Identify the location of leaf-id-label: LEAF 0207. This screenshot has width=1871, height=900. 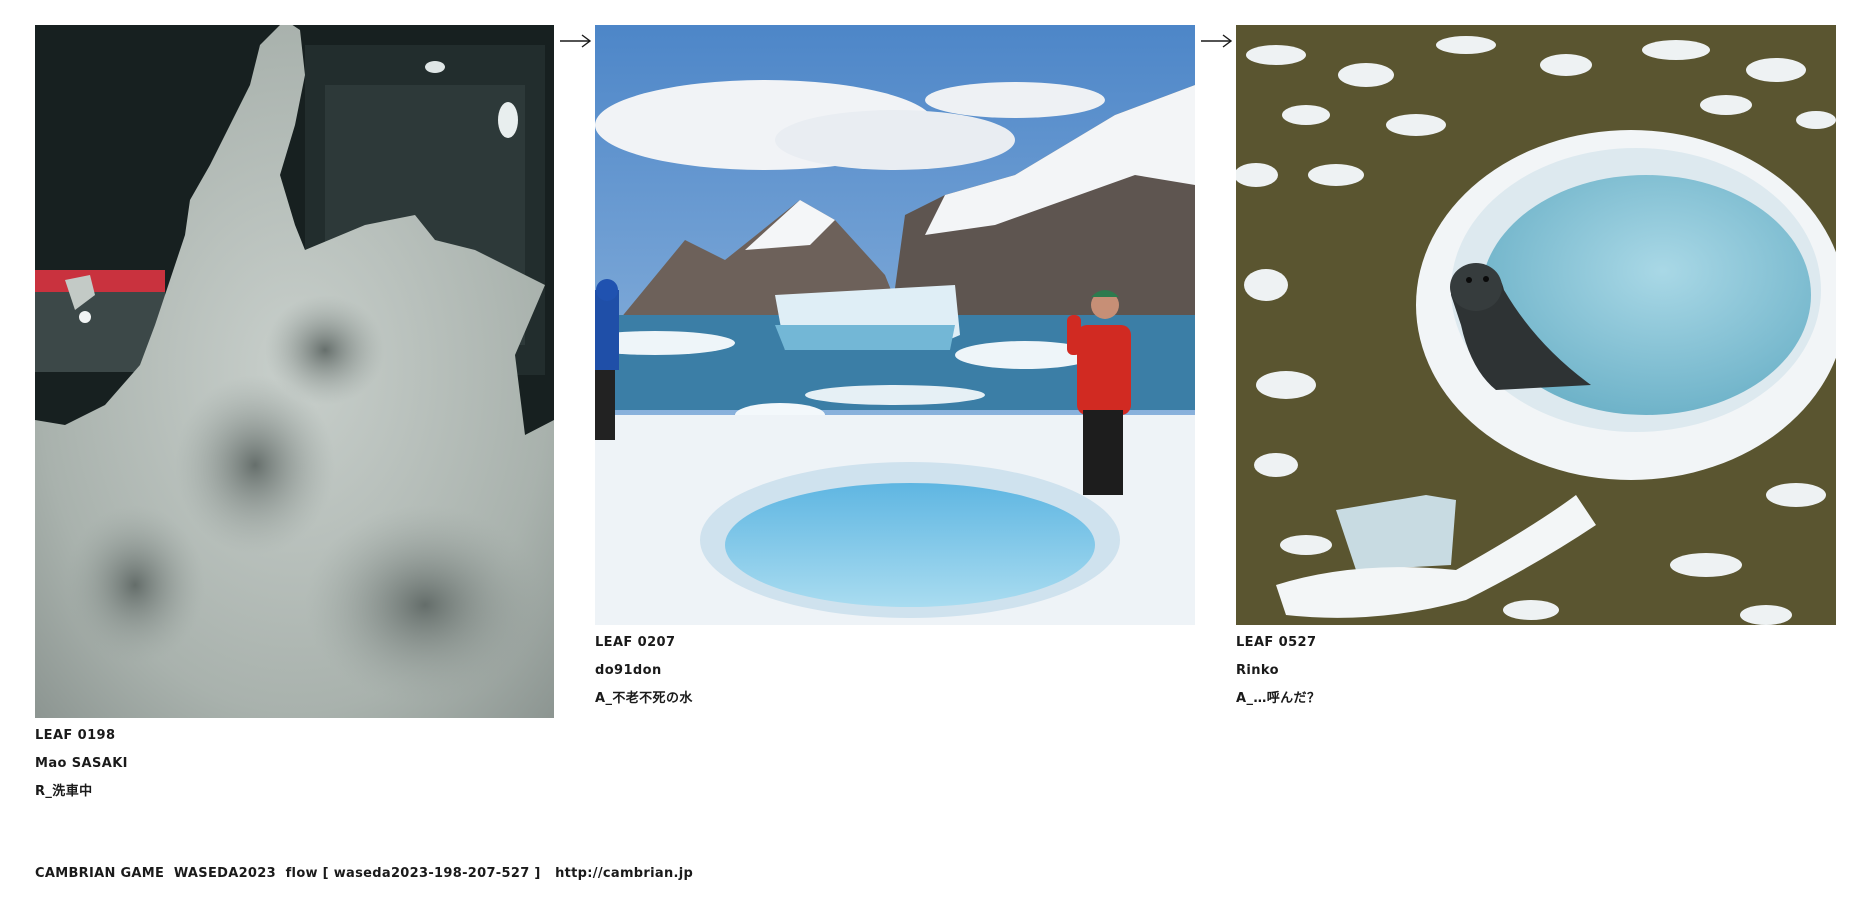
(635, 642).